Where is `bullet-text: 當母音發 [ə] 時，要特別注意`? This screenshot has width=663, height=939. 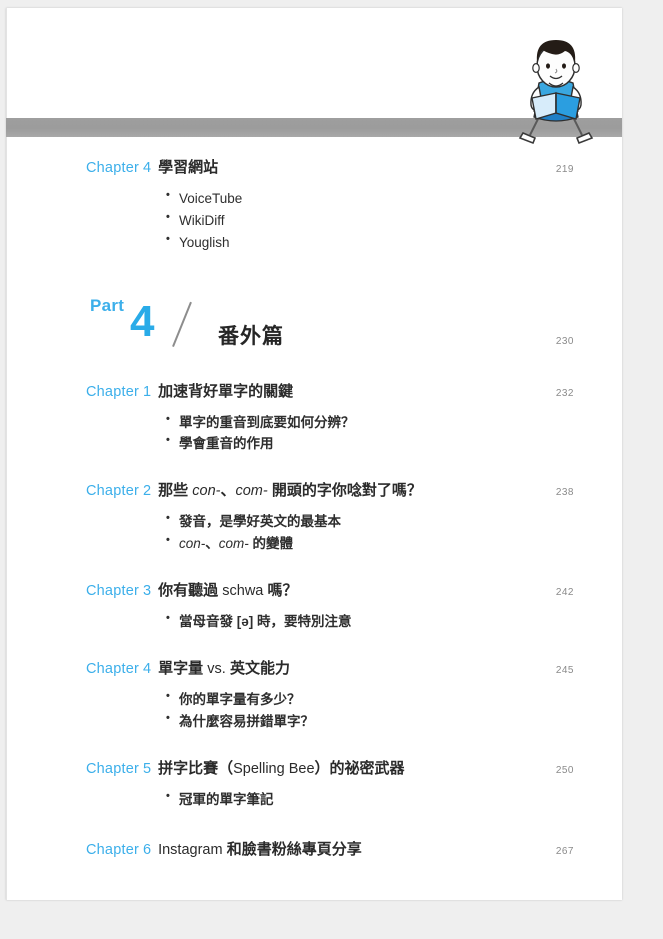 bullet-text: 當母音發 [ə] 時，要特別注意 is located at coordinates (265, 622).